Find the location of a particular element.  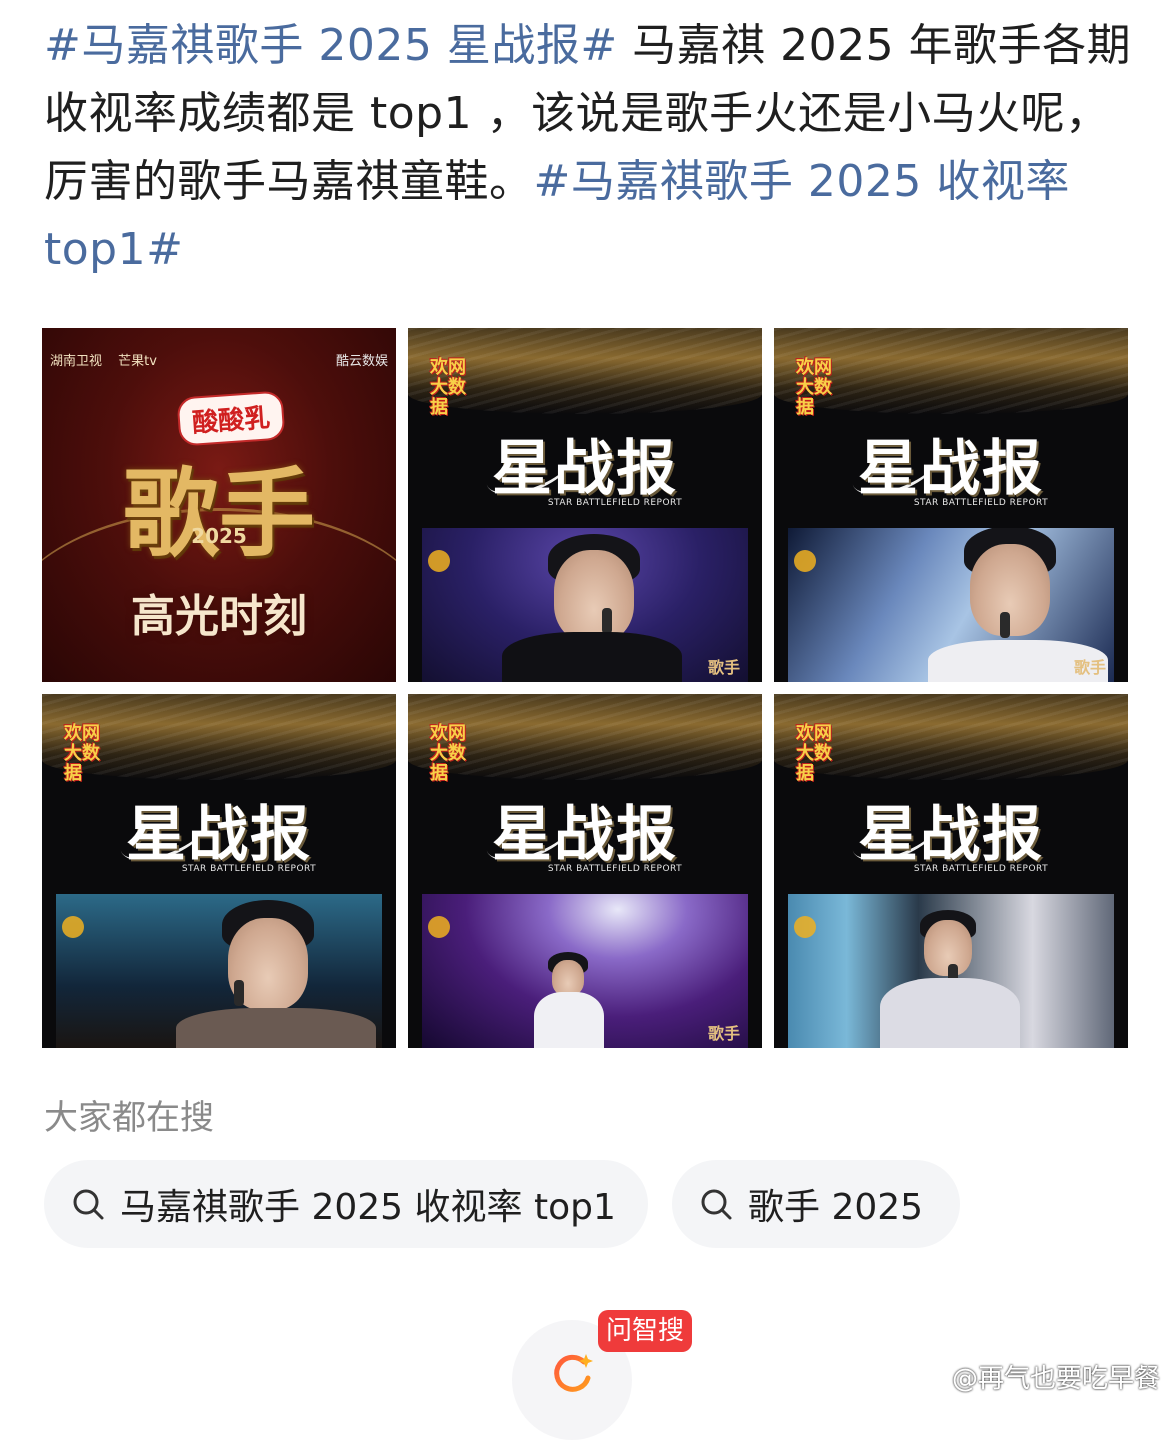

kuyun-logo: 酷云数娱 is located at coordinates (361, 361).